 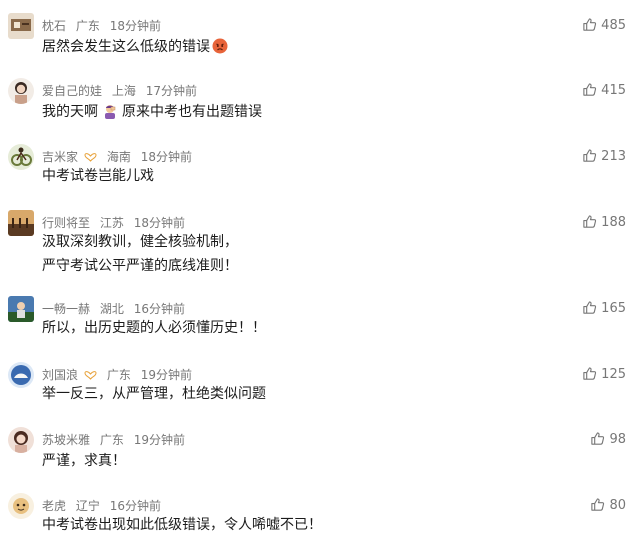 I want to click on region: 湖北, so click(x=111, y=309).